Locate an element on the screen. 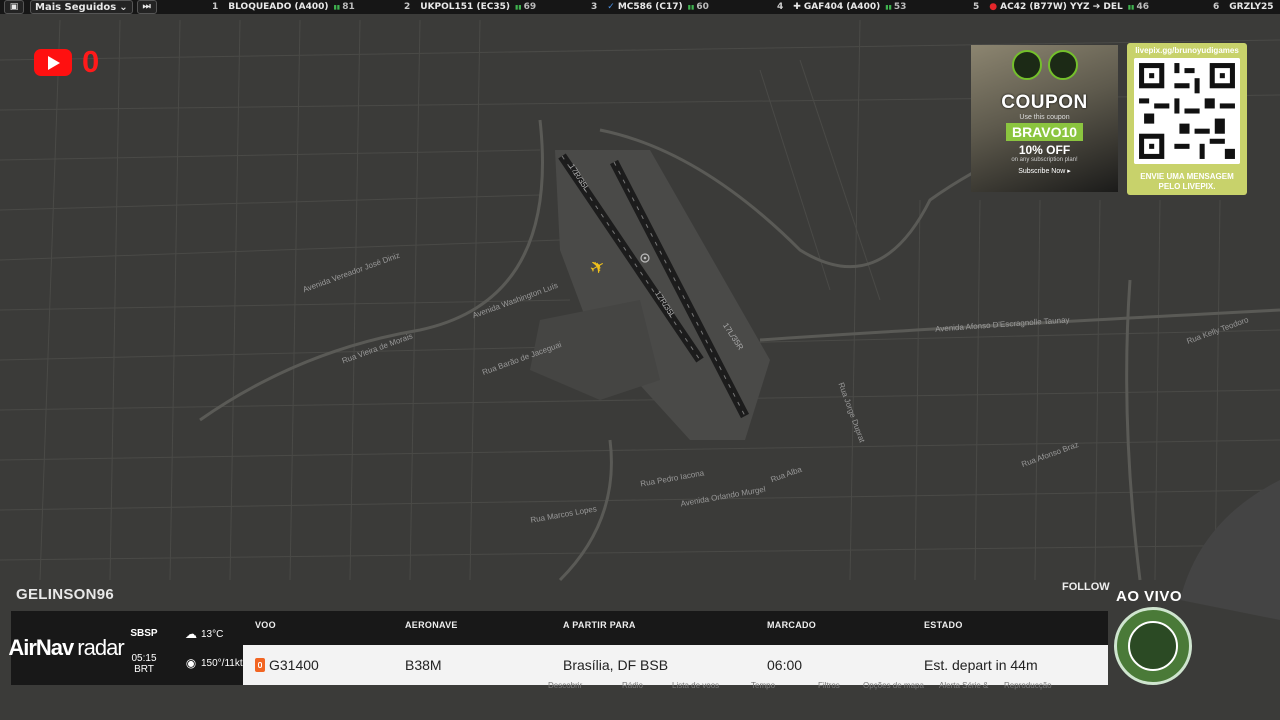 The height and width of the screenshot is (720, 1280). flight-label: GRZLY25 is located at coordinates (1251, 7).